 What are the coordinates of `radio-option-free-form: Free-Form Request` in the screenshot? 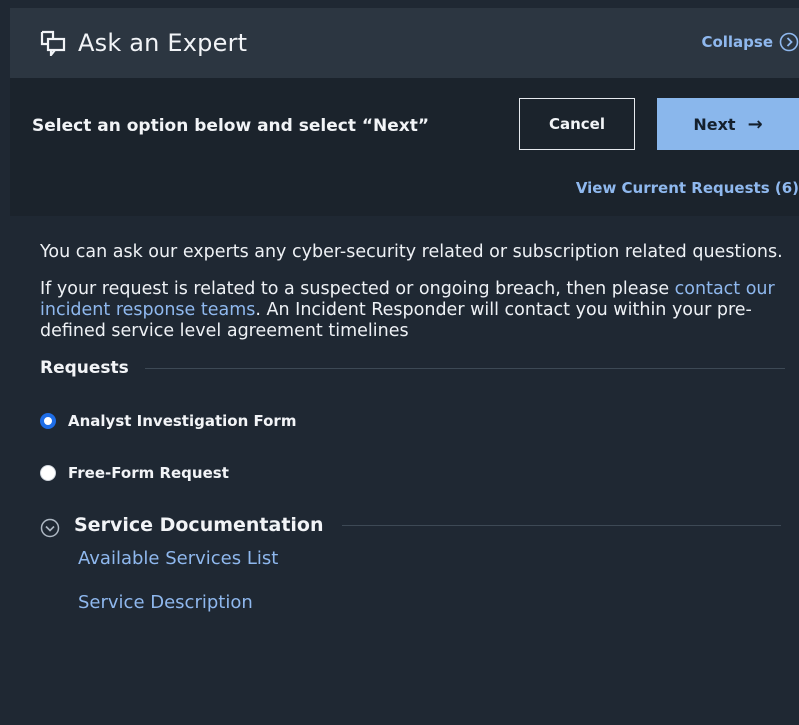 It's located at (412, 473).